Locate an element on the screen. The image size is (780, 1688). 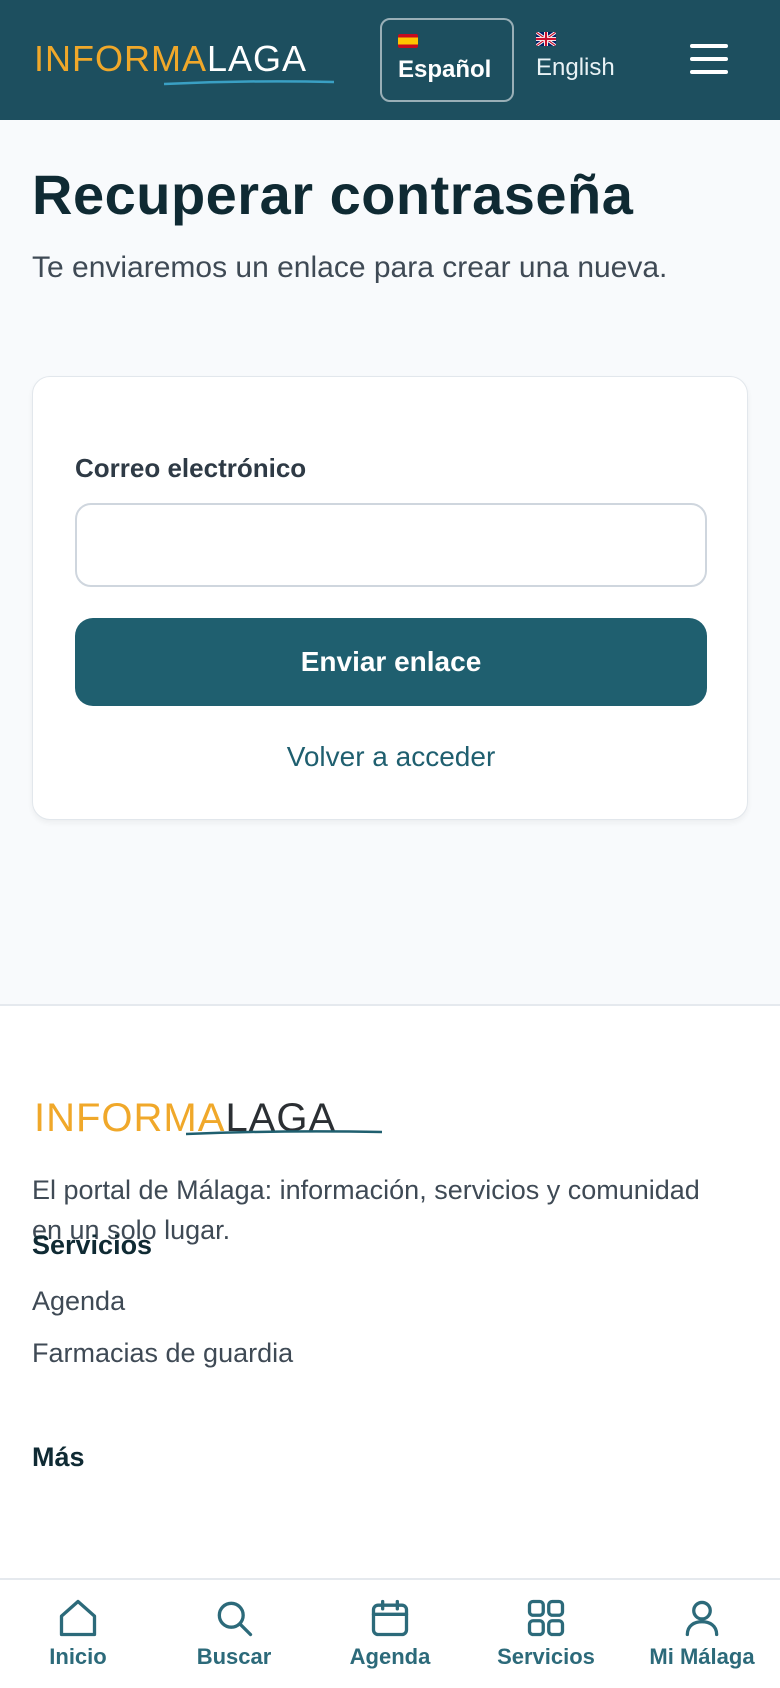
site-logo: INFORMALAGA is located at coordinates (170, 59).